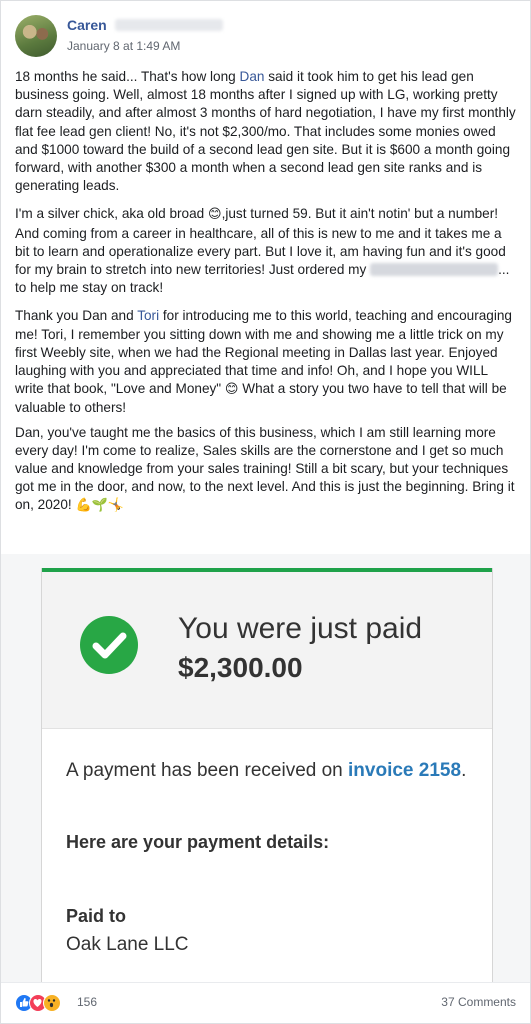 The height and width of the screenshot is (1024, 531). I want to click on receipt-header: You were just paid $2,300.00, so click(267, 650).